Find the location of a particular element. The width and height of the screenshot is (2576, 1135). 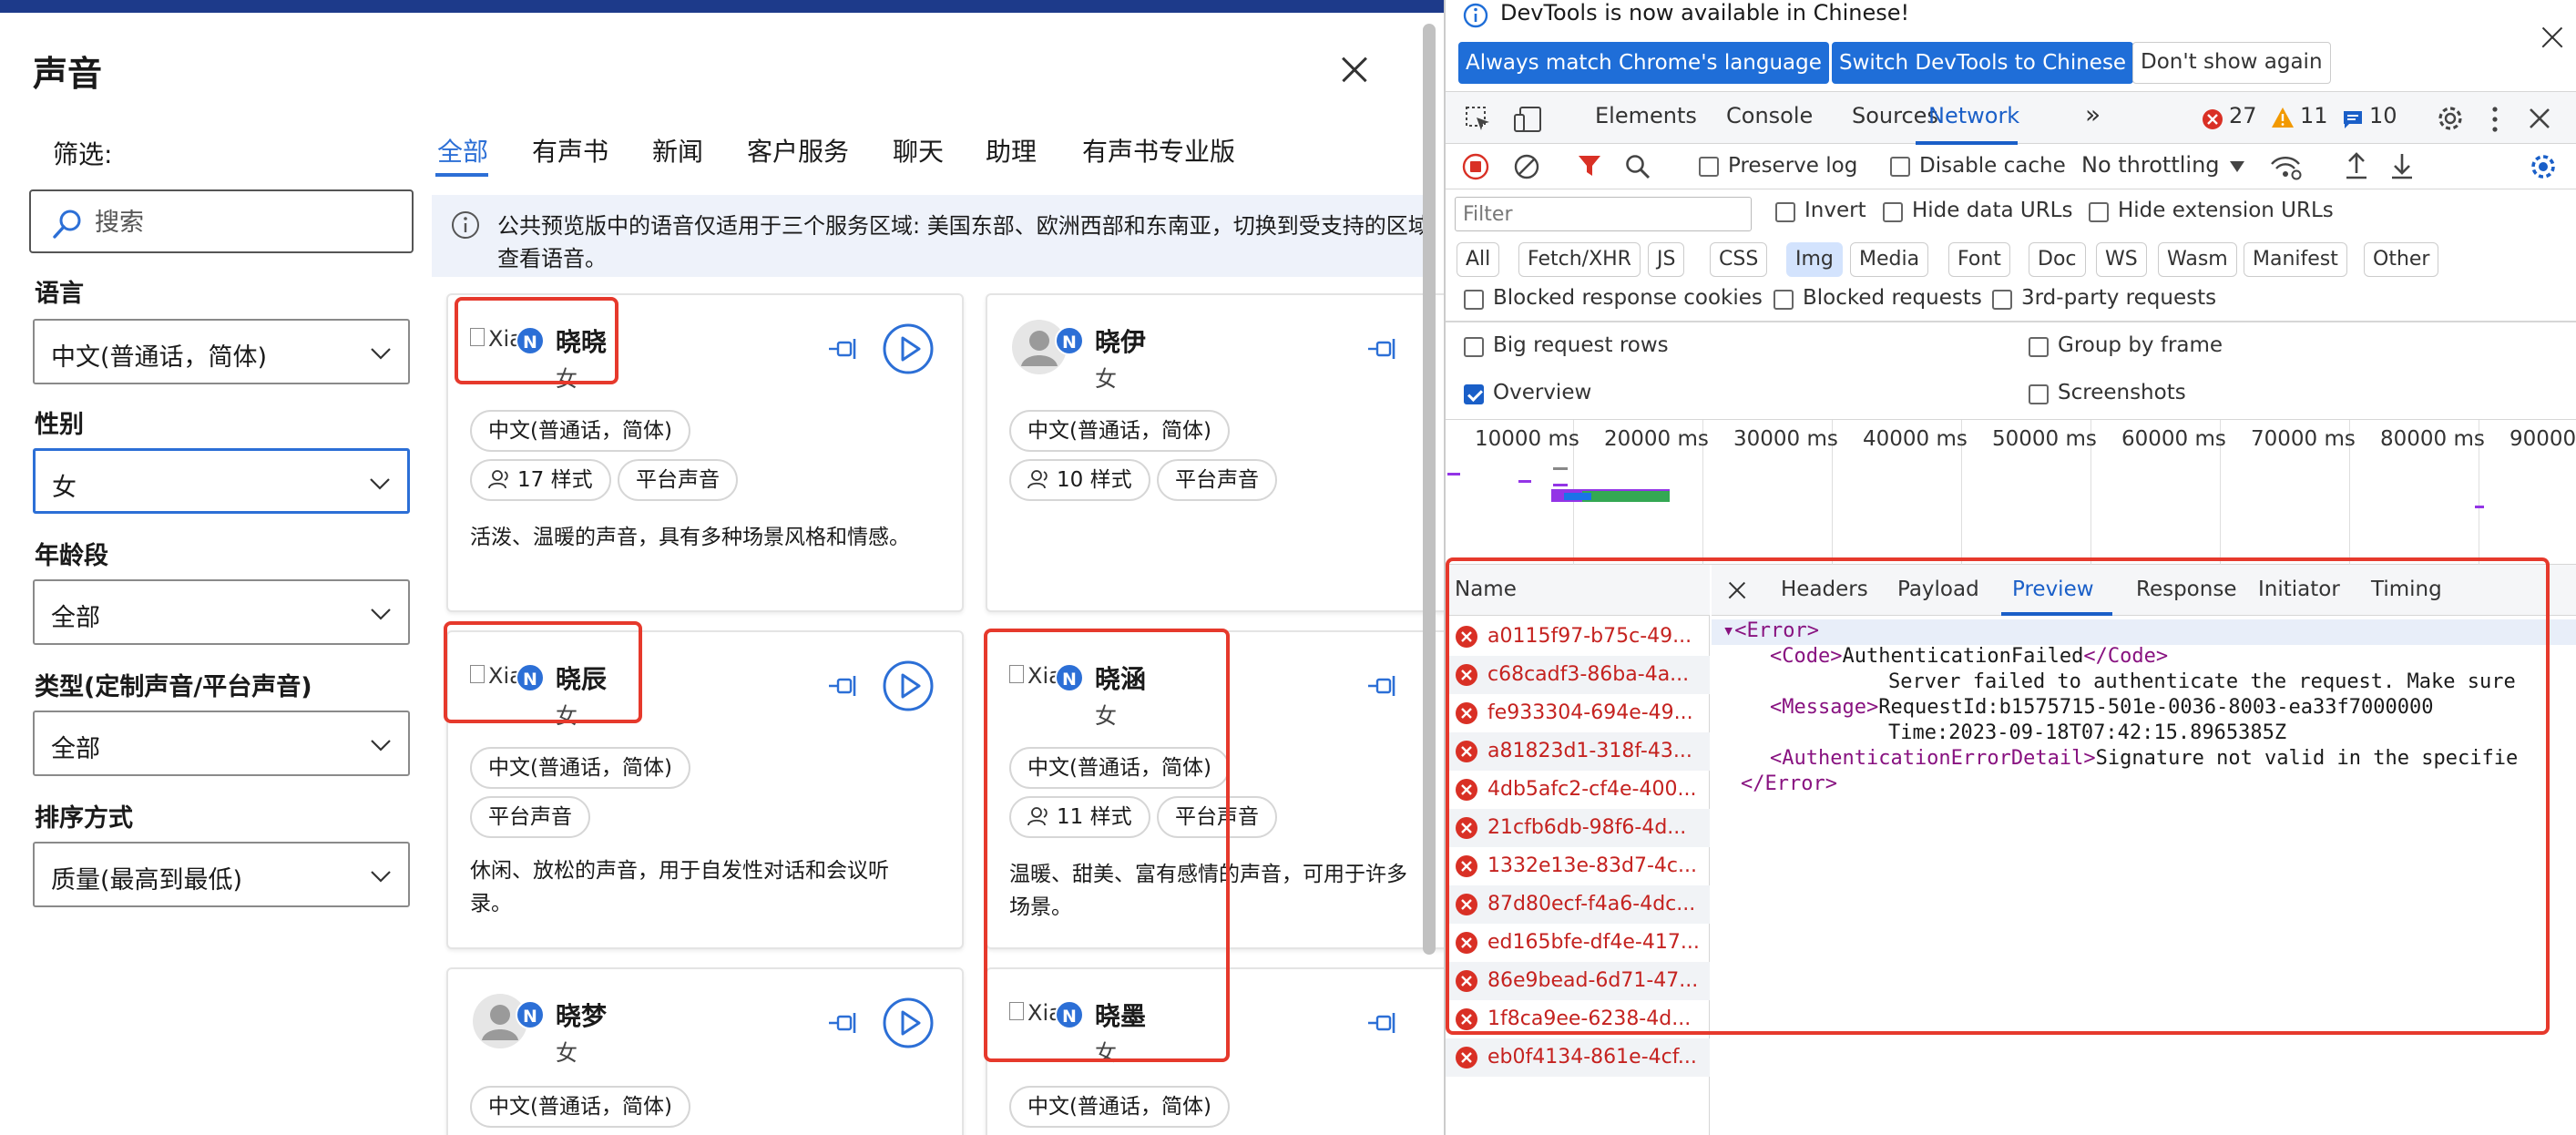

record-stop-icon is located at coordinates (1475, 166).